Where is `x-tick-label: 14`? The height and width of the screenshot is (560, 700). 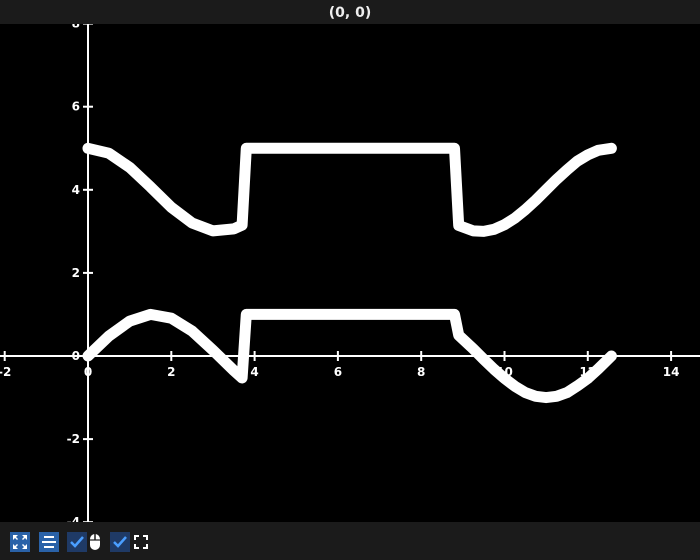
x-tick-label: 14 is located at coordinates (671, 372).